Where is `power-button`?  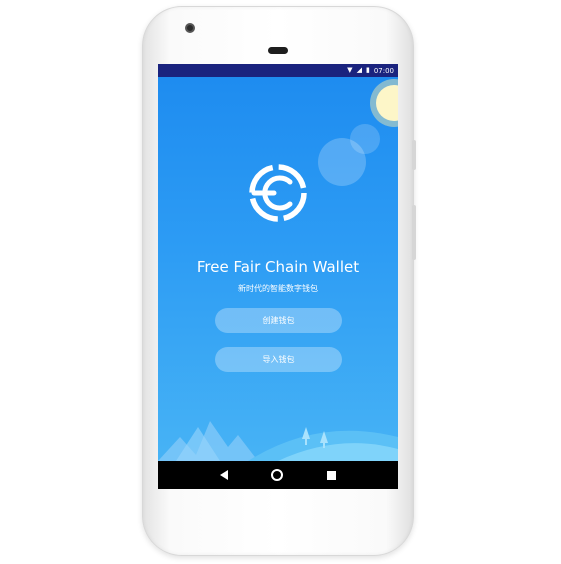
power-button is located at coordinates (414, 155).